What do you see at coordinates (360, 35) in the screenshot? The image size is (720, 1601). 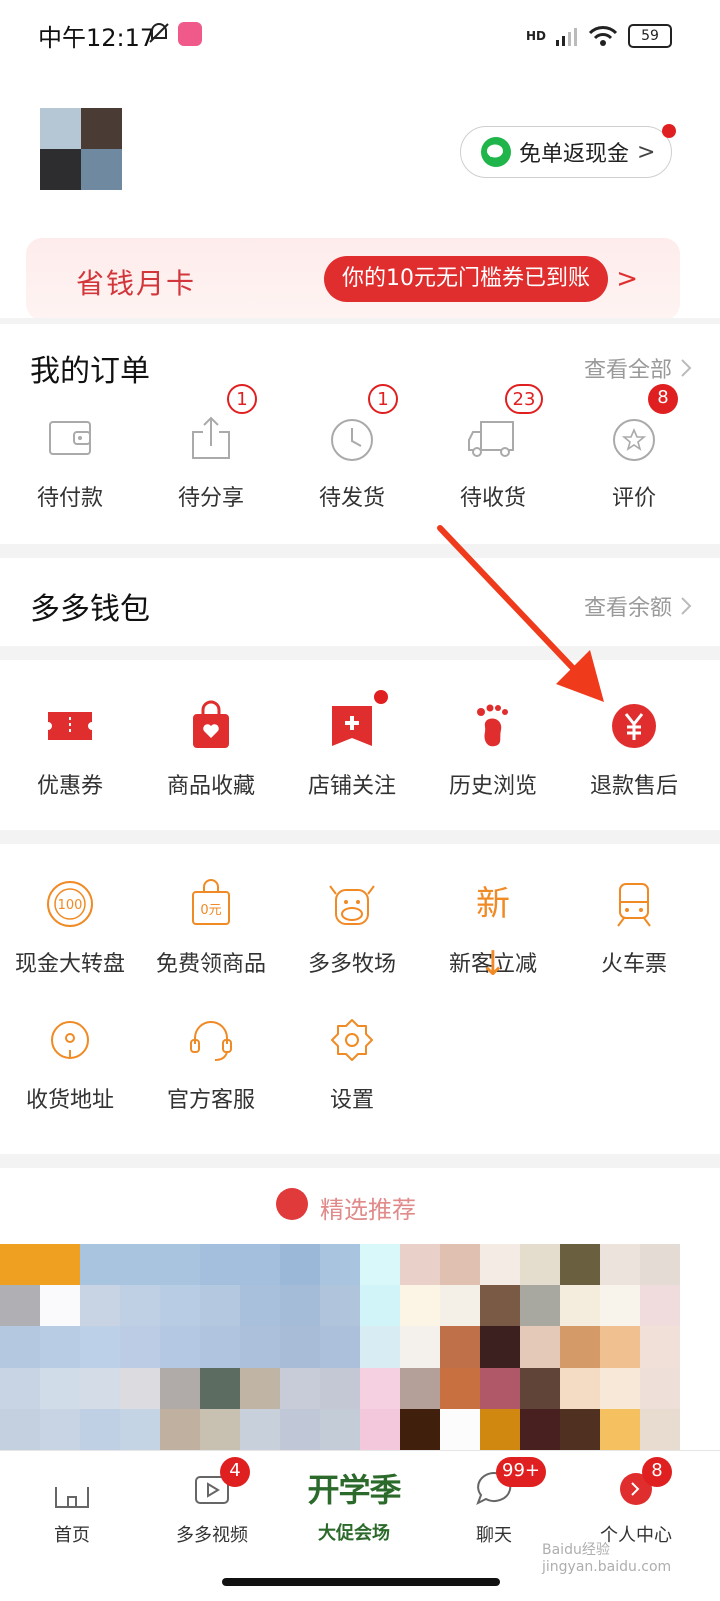 I see `status-bar: 中午12:17 HD 59` at bounding box center [360, 35].